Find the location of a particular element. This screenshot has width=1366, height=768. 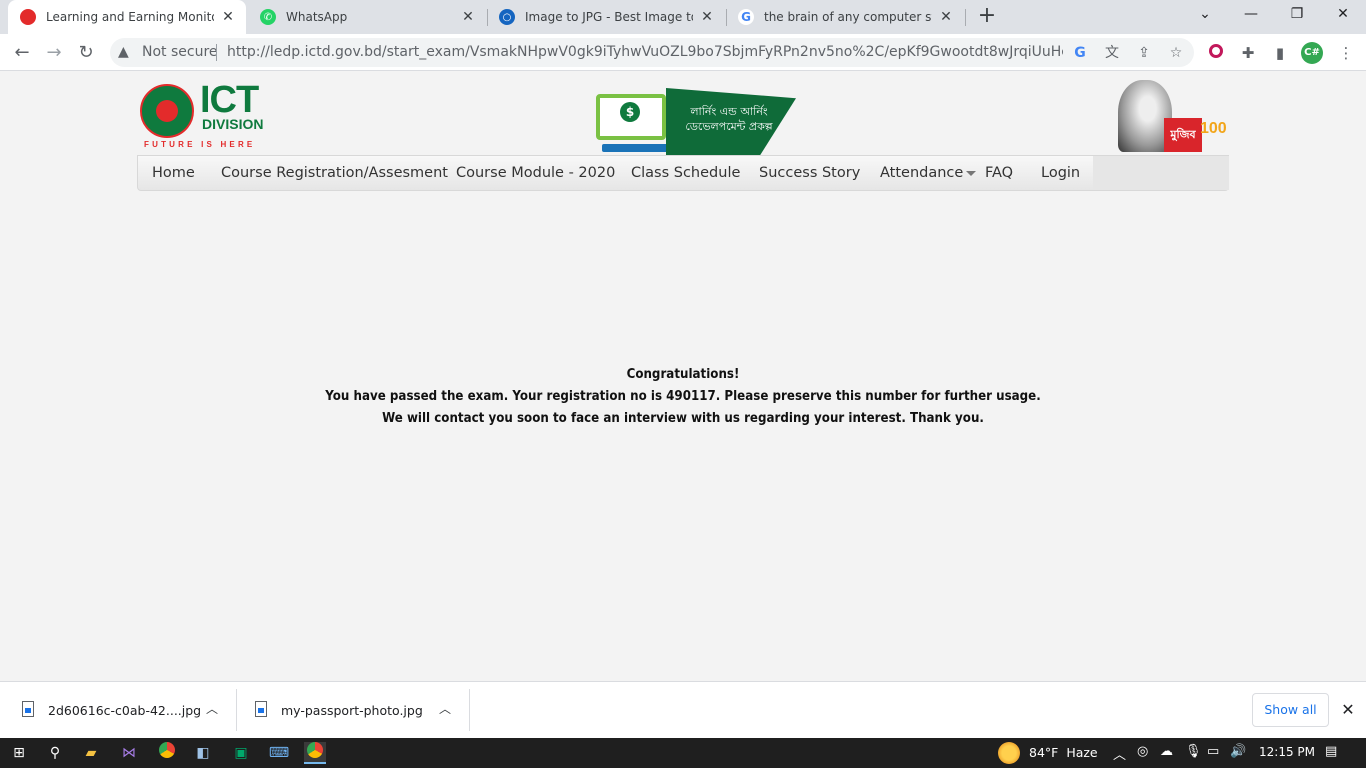

nav-success-story: Success Story is located at coordinates (809, 173).